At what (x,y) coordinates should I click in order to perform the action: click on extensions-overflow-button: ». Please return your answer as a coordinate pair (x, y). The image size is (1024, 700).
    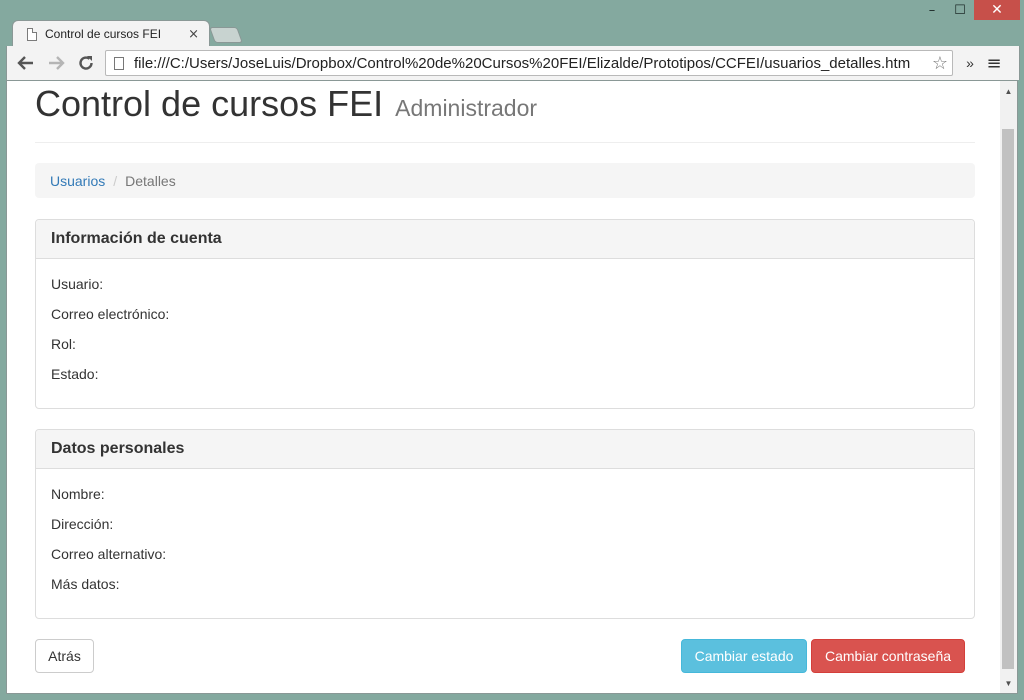
    Looking at the image, I should click on (970, 63).